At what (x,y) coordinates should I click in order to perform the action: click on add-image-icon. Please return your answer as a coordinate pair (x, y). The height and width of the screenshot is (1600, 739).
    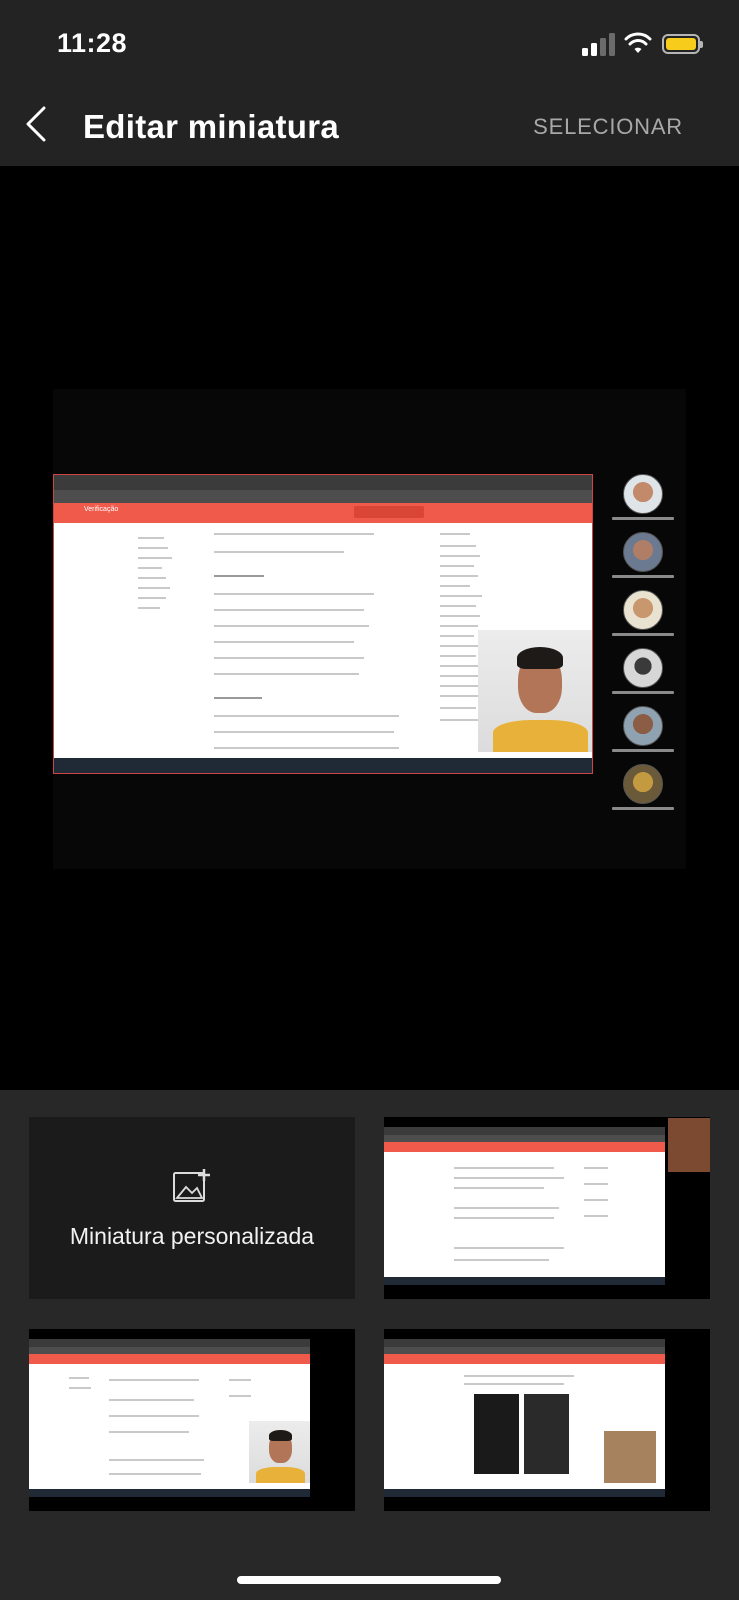
    Looking at the image, I should click on (191, 1185).